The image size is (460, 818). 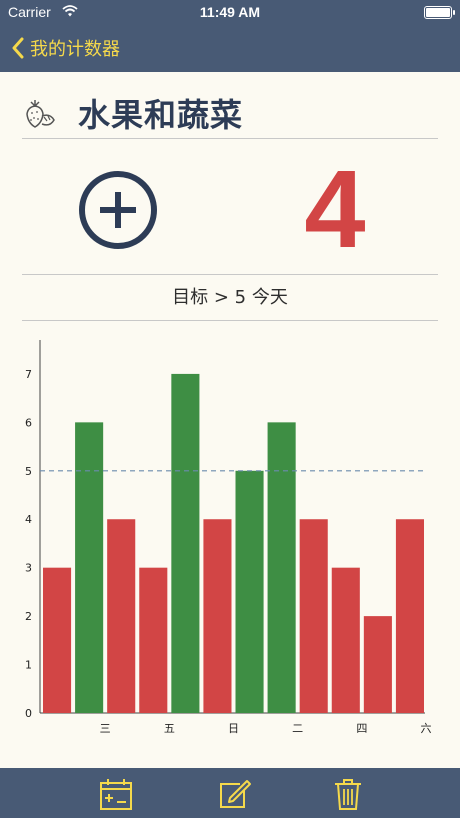 I want to click on back-button-label: 我的计数器, so click(x=75, y=49).